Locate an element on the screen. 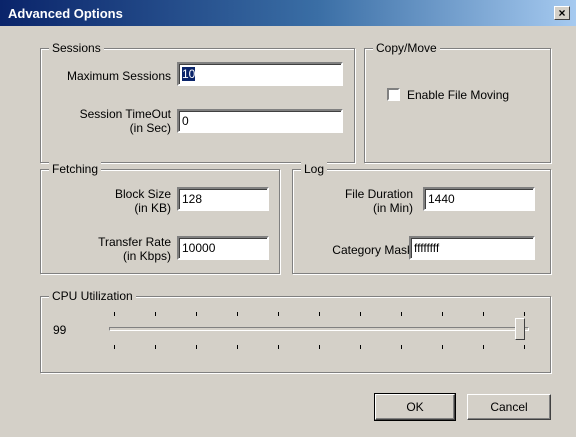  max-sessions-label: Maximum Sessions is located at coordinates (118, 76).